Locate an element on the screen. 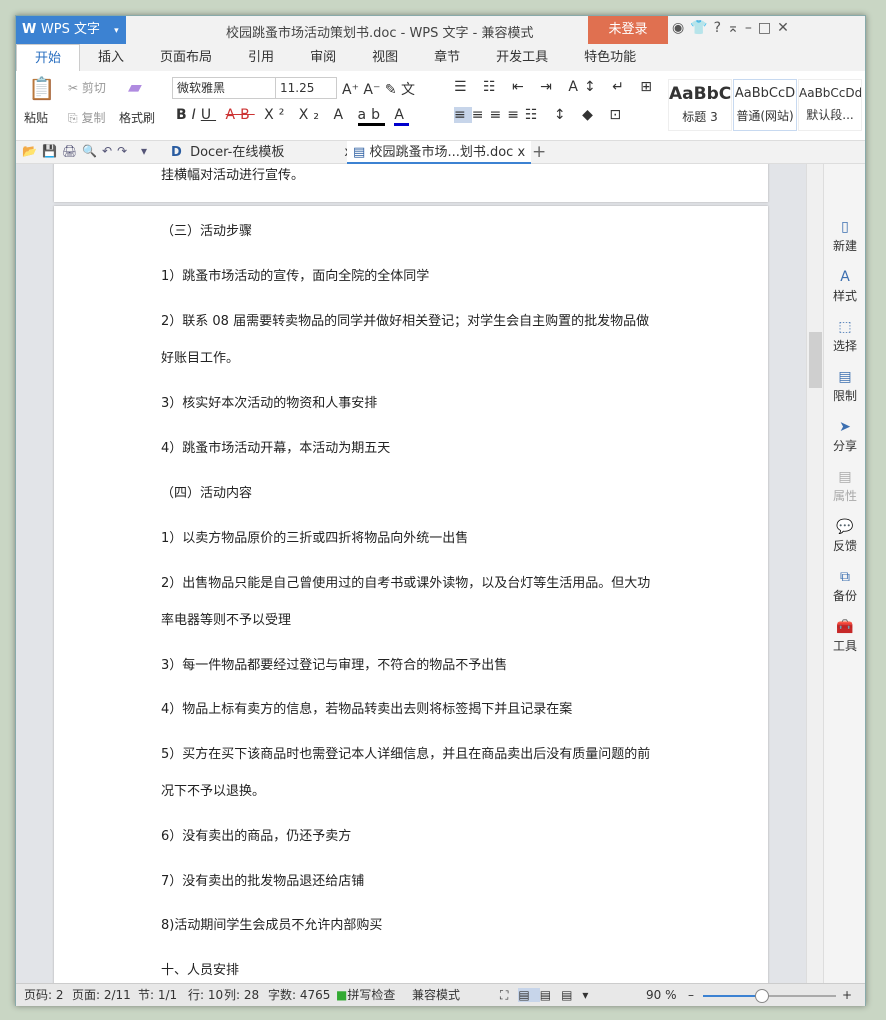 The image size is (886, 1020). doc-line: （三）活动步骤 is located at coordinates (207, 231).